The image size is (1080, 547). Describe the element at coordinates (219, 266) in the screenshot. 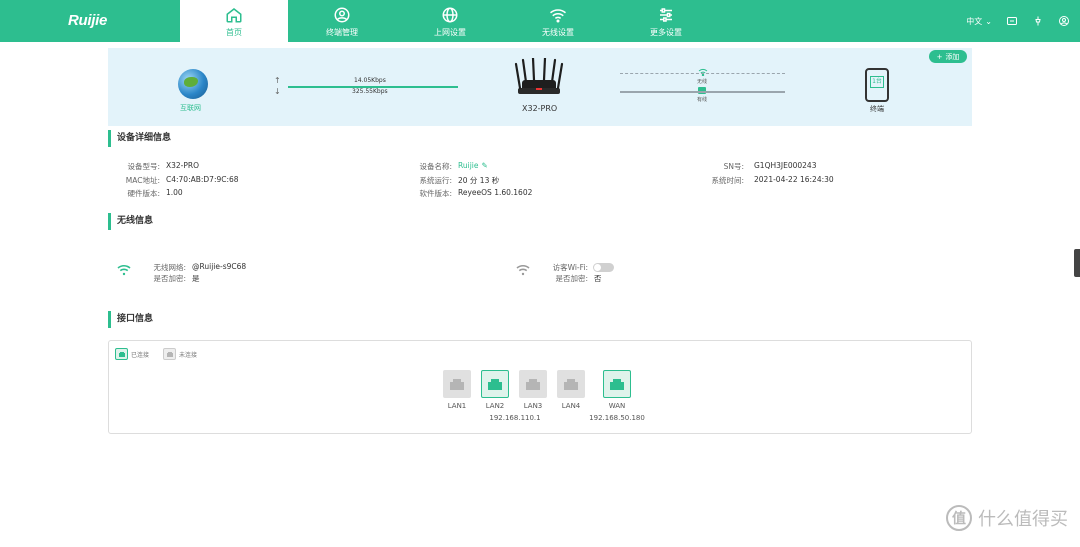

I see `ssid-value: @Ruijie-s9C68` at that location.